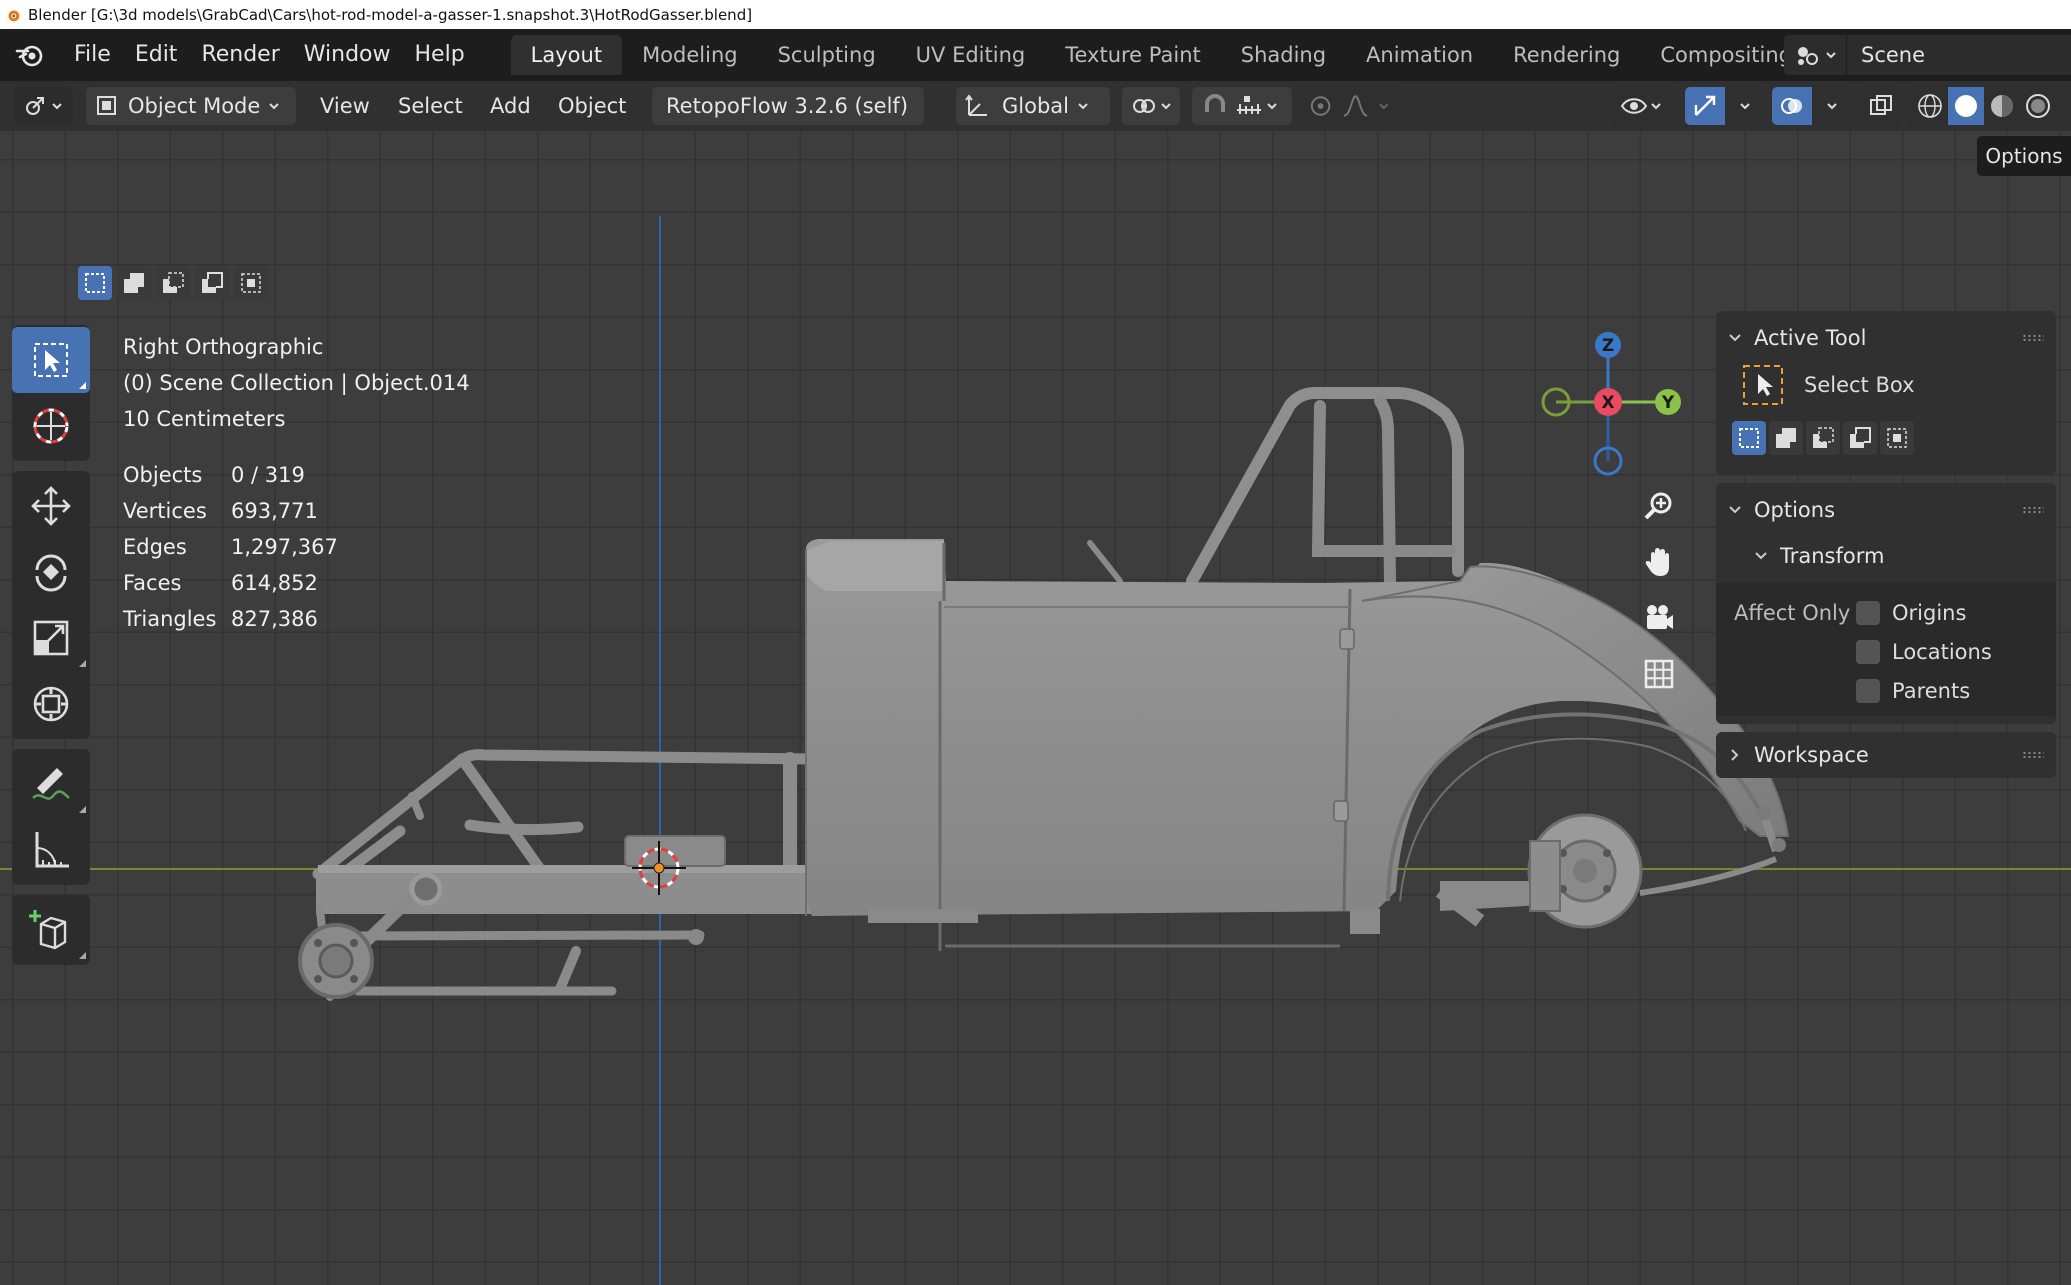 This screenshot has width=2071, height=1285. Describe the element at coordinates (51, 572) in the screenshot. I see `tool-rotate` at that location.